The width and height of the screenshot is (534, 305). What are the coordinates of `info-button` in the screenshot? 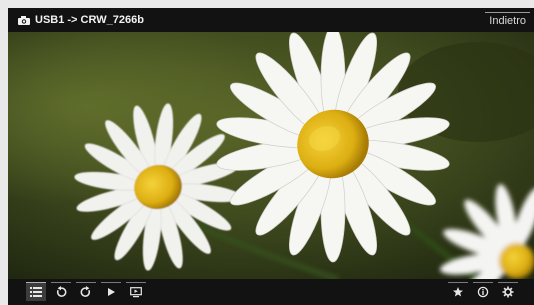 It's located at (483, 291).